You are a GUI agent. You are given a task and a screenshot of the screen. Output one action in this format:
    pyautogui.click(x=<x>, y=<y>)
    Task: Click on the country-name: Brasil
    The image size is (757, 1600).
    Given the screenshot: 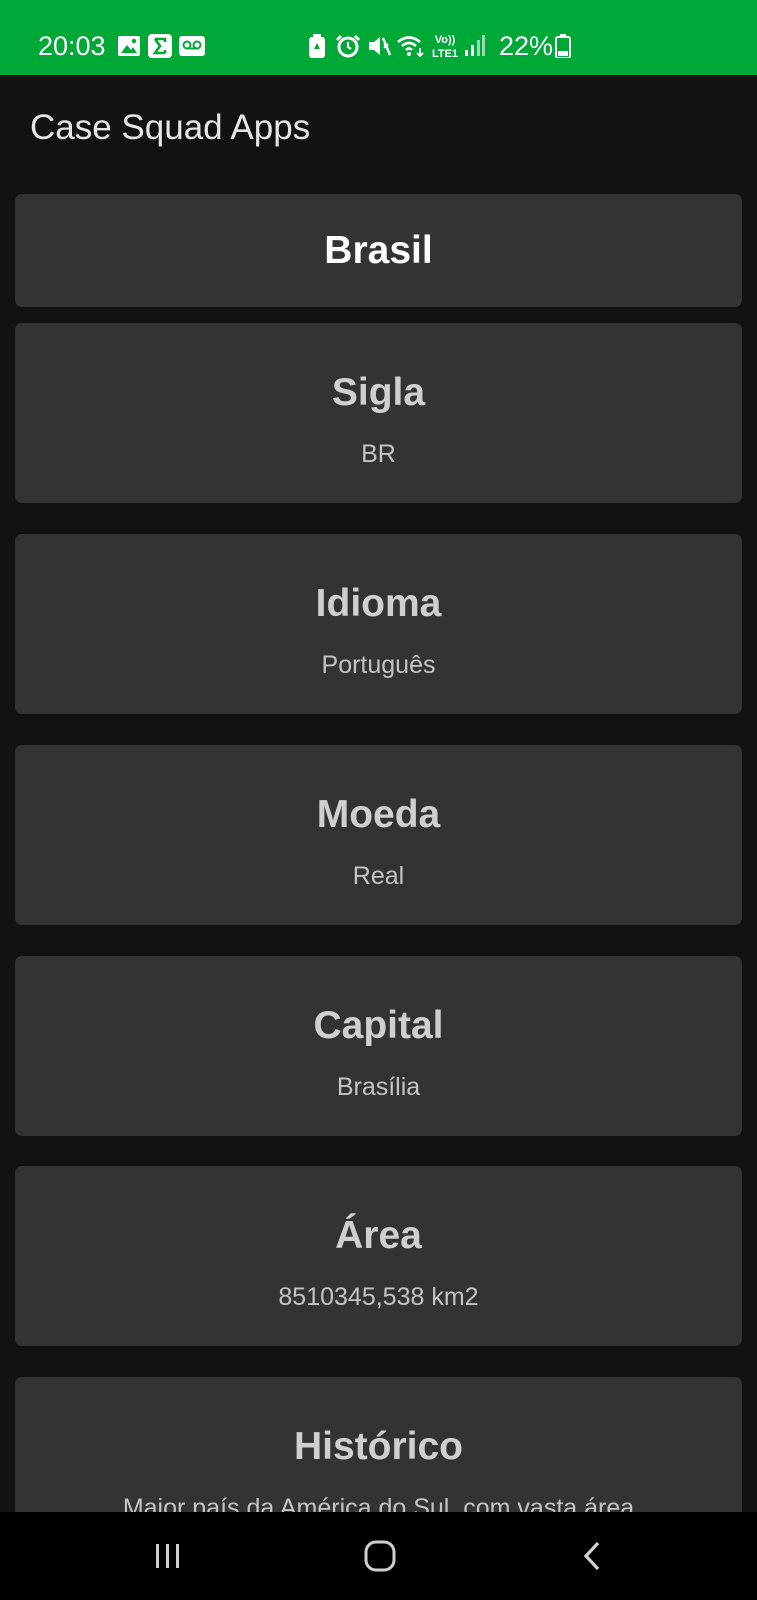 What is the action you would take?
    pyautogui.click(x=378, y=250)
    